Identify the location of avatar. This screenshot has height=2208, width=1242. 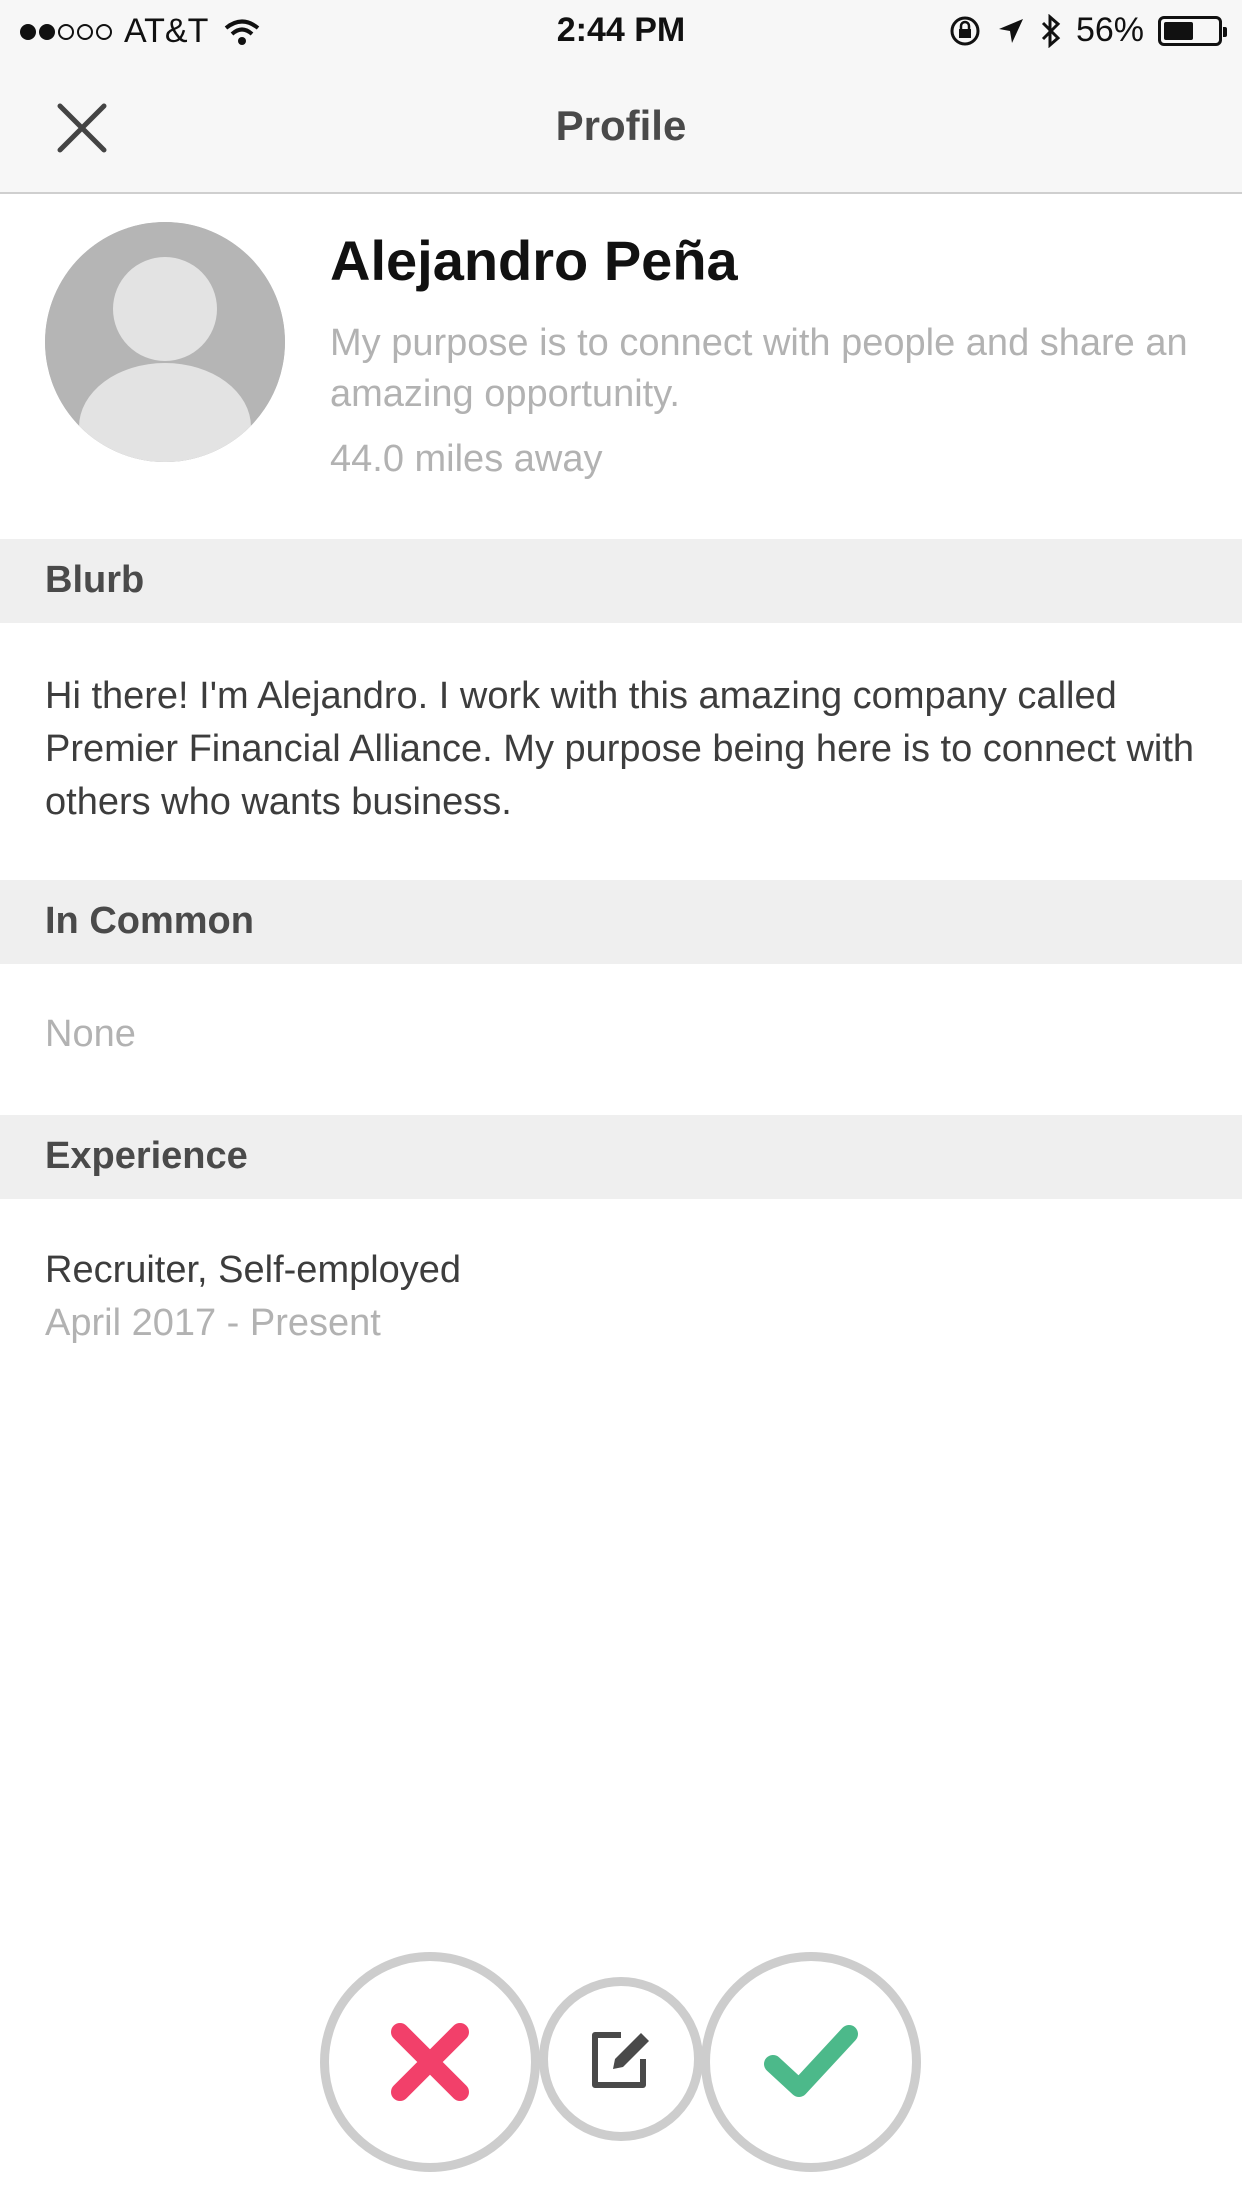
(165, 342).